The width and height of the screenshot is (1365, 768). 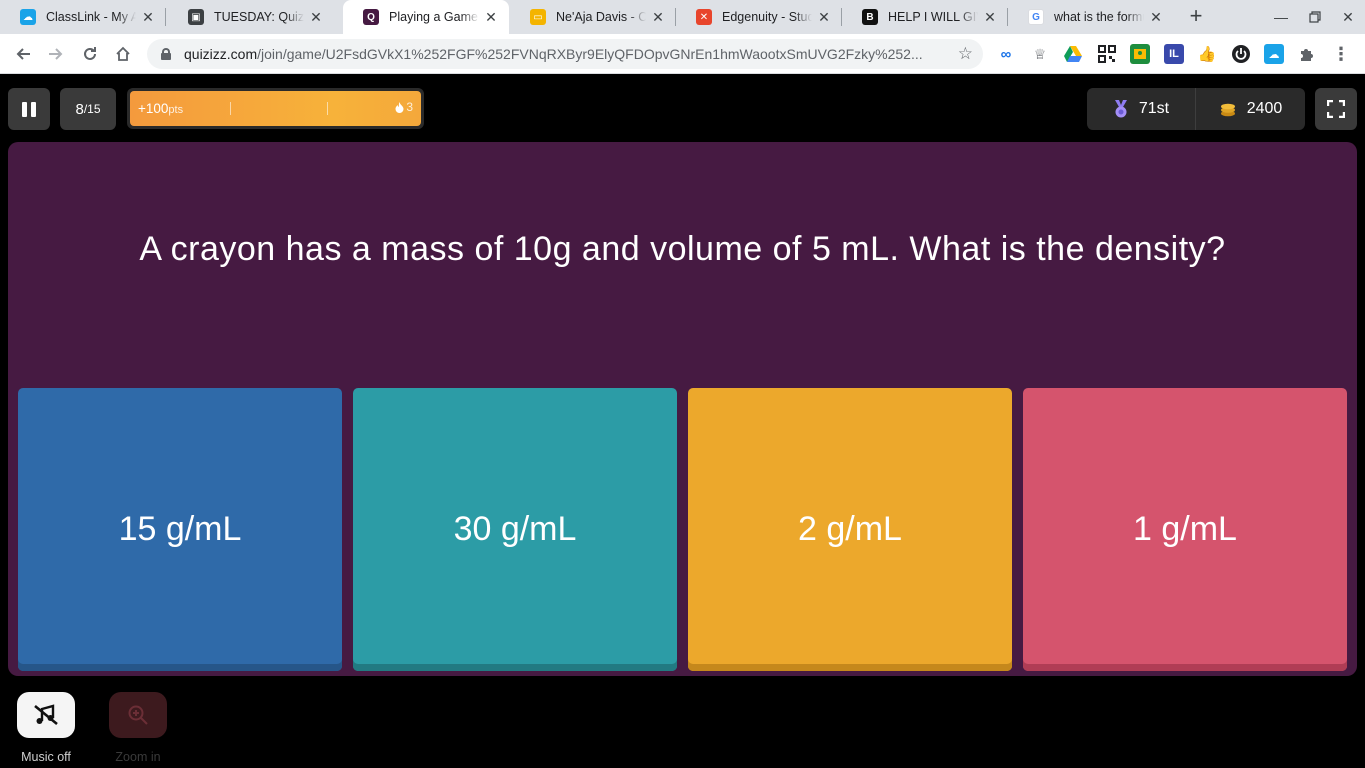 I want to click on answer-option-2: 30 g/mL, so click(x=515, y=529).